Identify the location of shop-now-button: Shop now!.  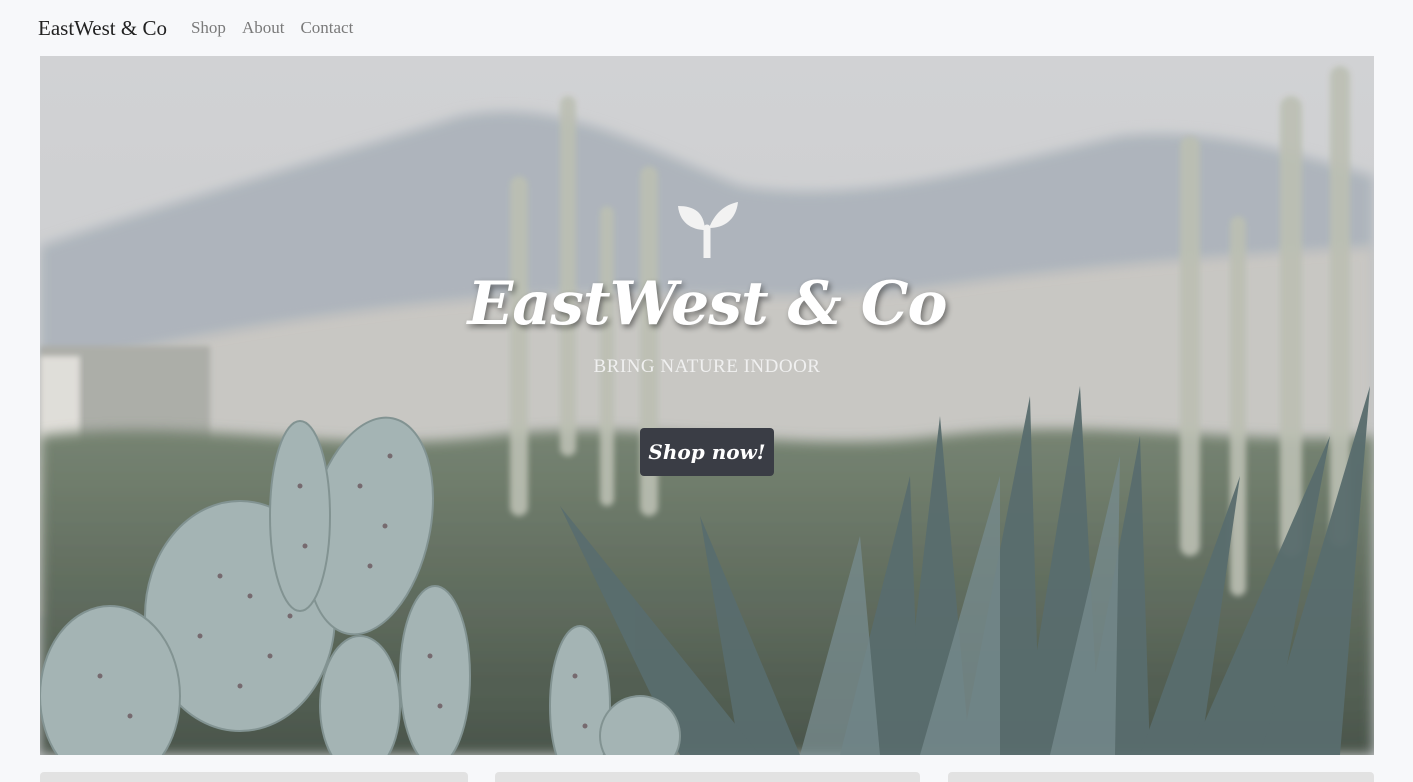
(707, 452).